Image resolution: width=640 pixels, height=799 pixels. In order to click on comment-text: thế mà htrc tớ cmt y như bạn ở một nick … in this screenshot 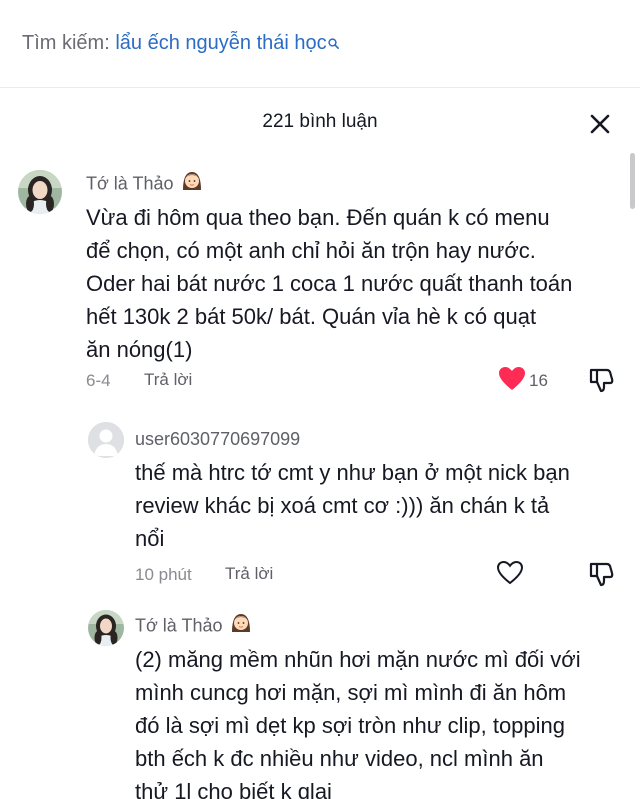, I will do `click(352, 505)`.